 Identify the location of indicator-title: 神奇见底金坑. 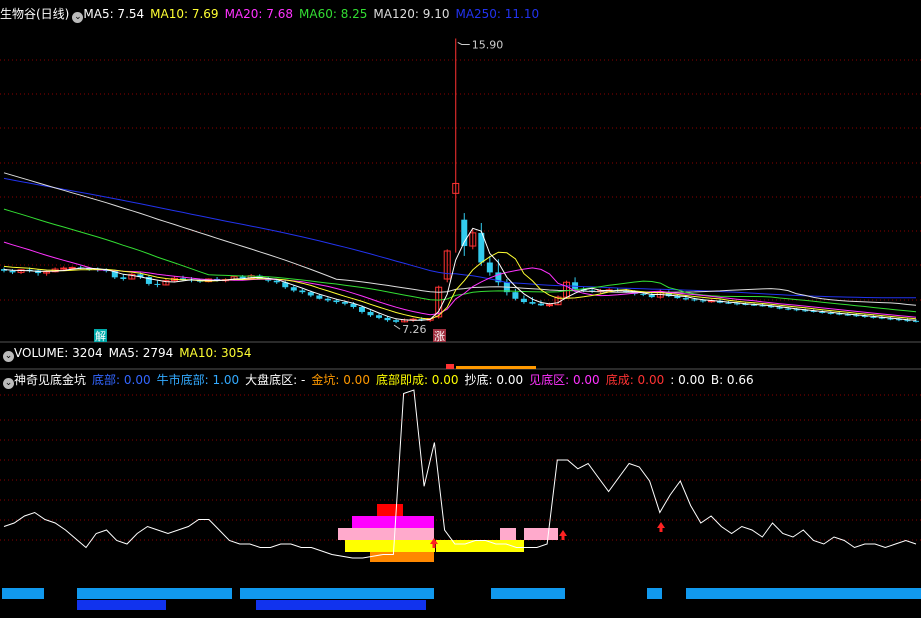
(50, 380).